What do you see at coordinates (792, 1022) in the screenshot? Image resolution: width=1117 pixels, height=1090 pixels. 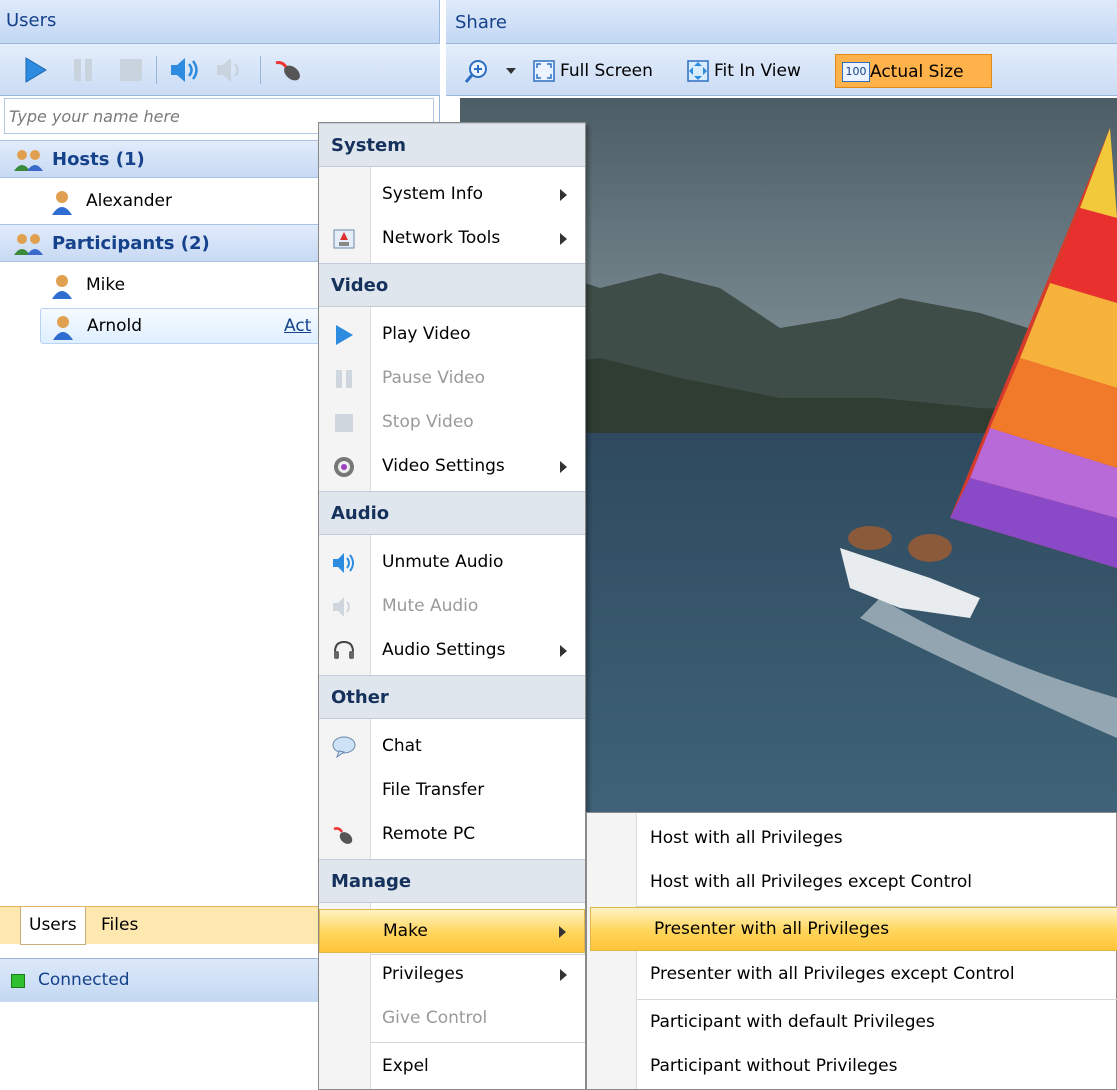 I see `menu-item-label: Participant with default Privileges` at bounding box center [792, 1022].